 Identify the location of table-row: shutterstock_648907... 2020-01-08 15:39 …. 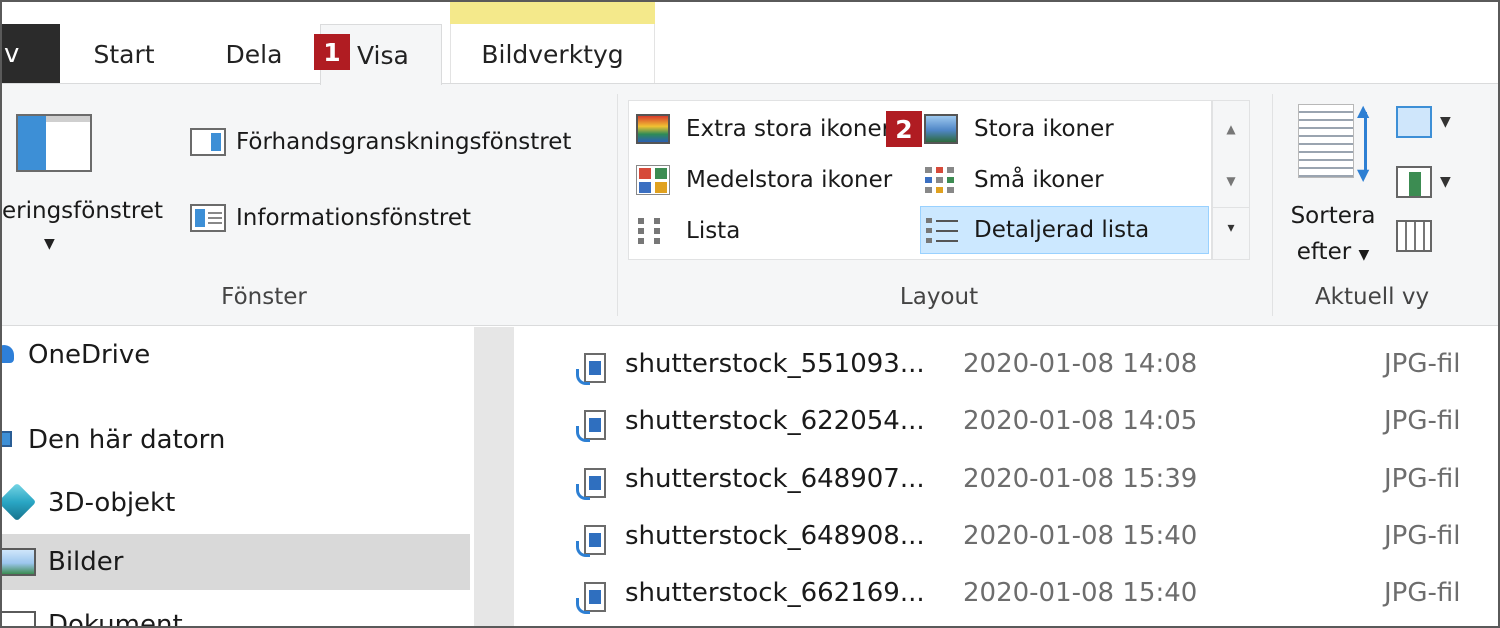
(1007, 482).